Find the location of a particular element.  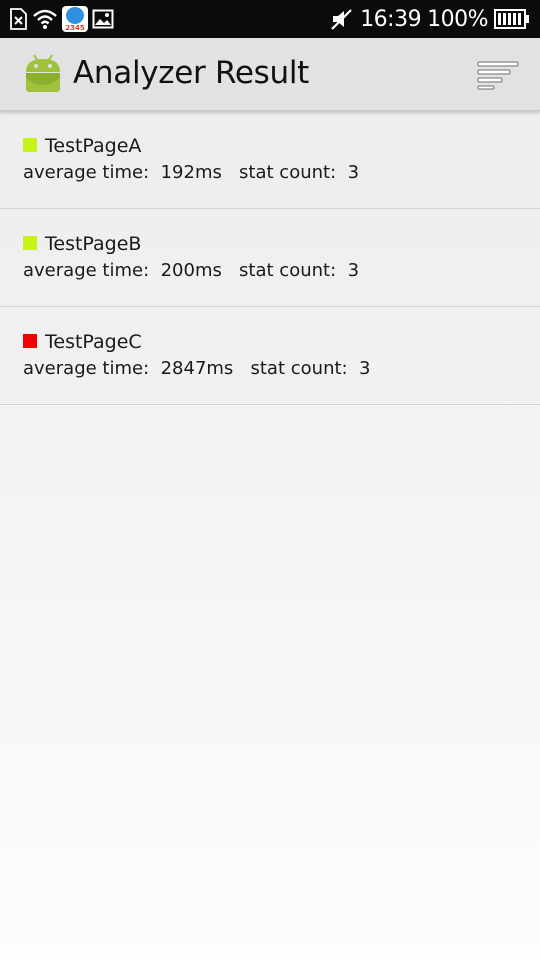

average-time-value: 200ms is located at coordinates (191, 270).